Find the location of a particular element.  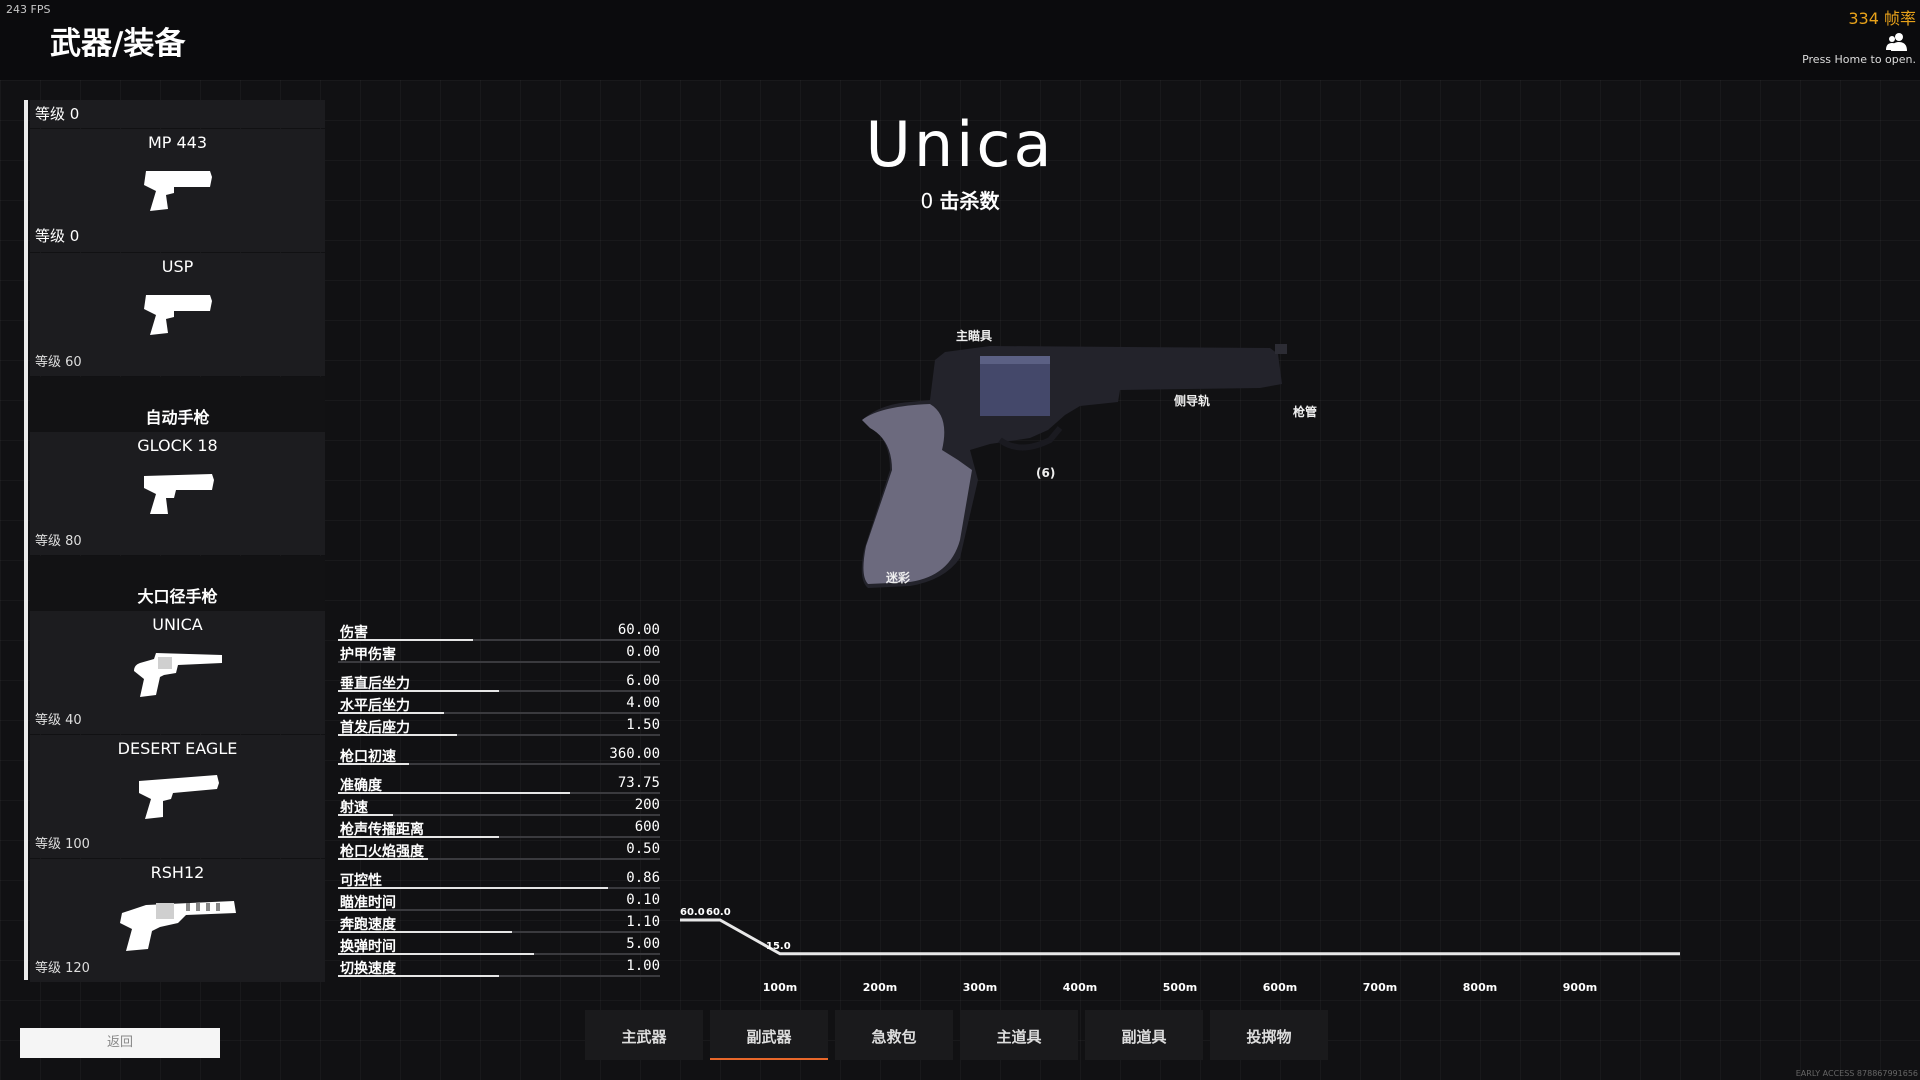

weapon-list-scrollbar is located at coordinates (26, 540).